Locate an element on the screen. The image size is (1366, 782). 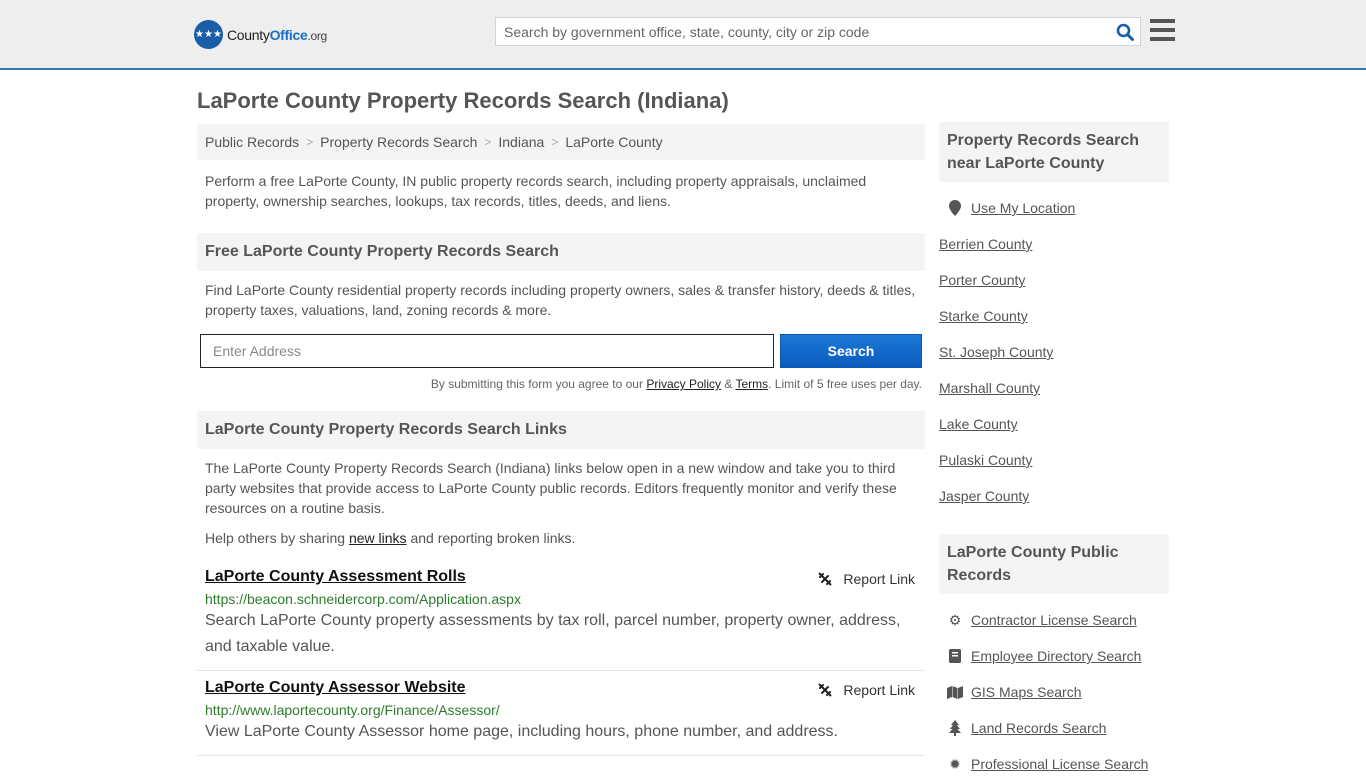
tree-icon is located at coordinates (955, 728).